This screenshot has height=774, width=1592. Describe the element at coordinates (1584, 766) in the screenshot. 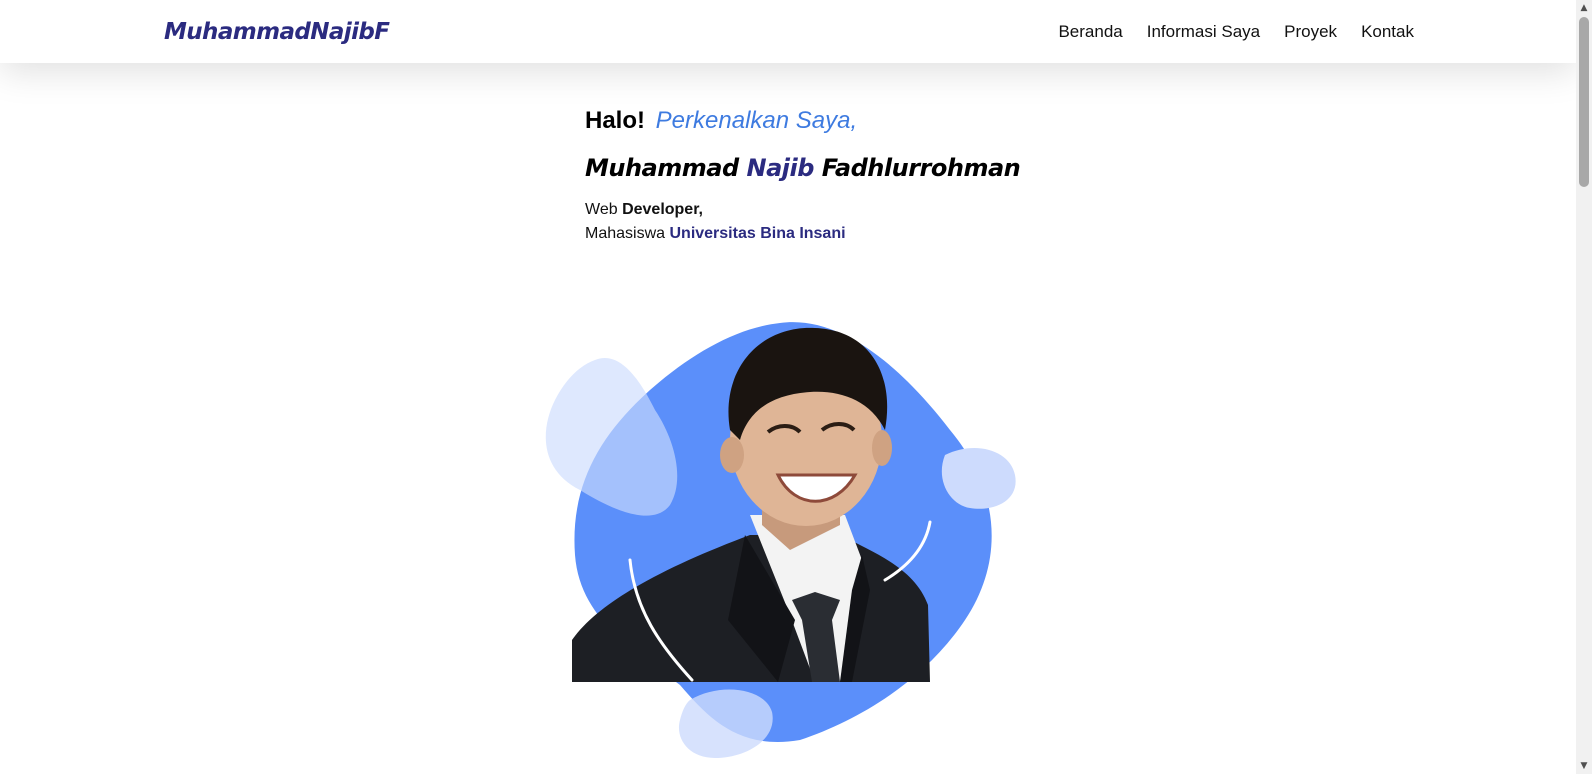

I see `scroll-down-arrow-icon: ▼` at that location.